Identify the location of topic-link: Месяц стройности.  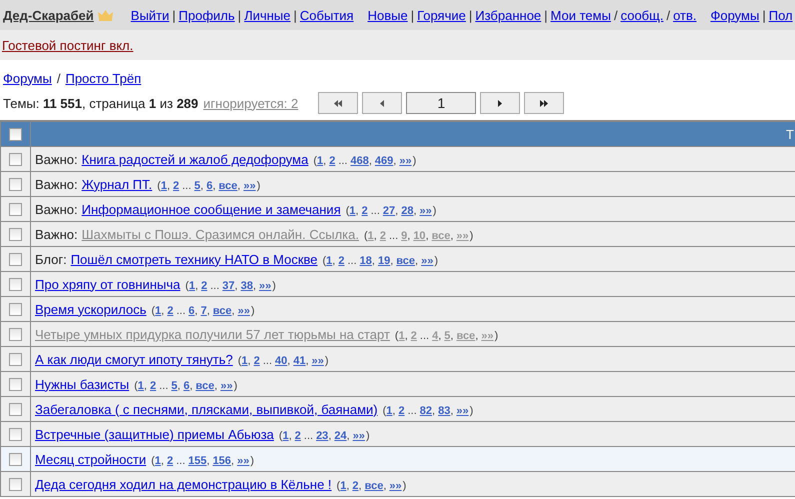
(90, 459).